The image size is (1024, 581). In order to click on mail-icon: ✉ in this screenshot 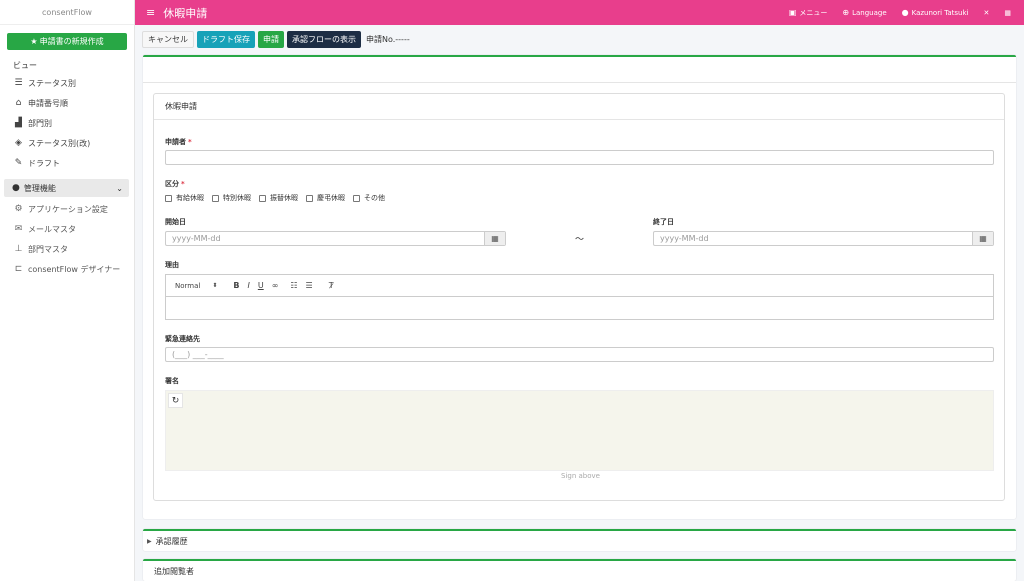, I will do `click(18, 229)`.